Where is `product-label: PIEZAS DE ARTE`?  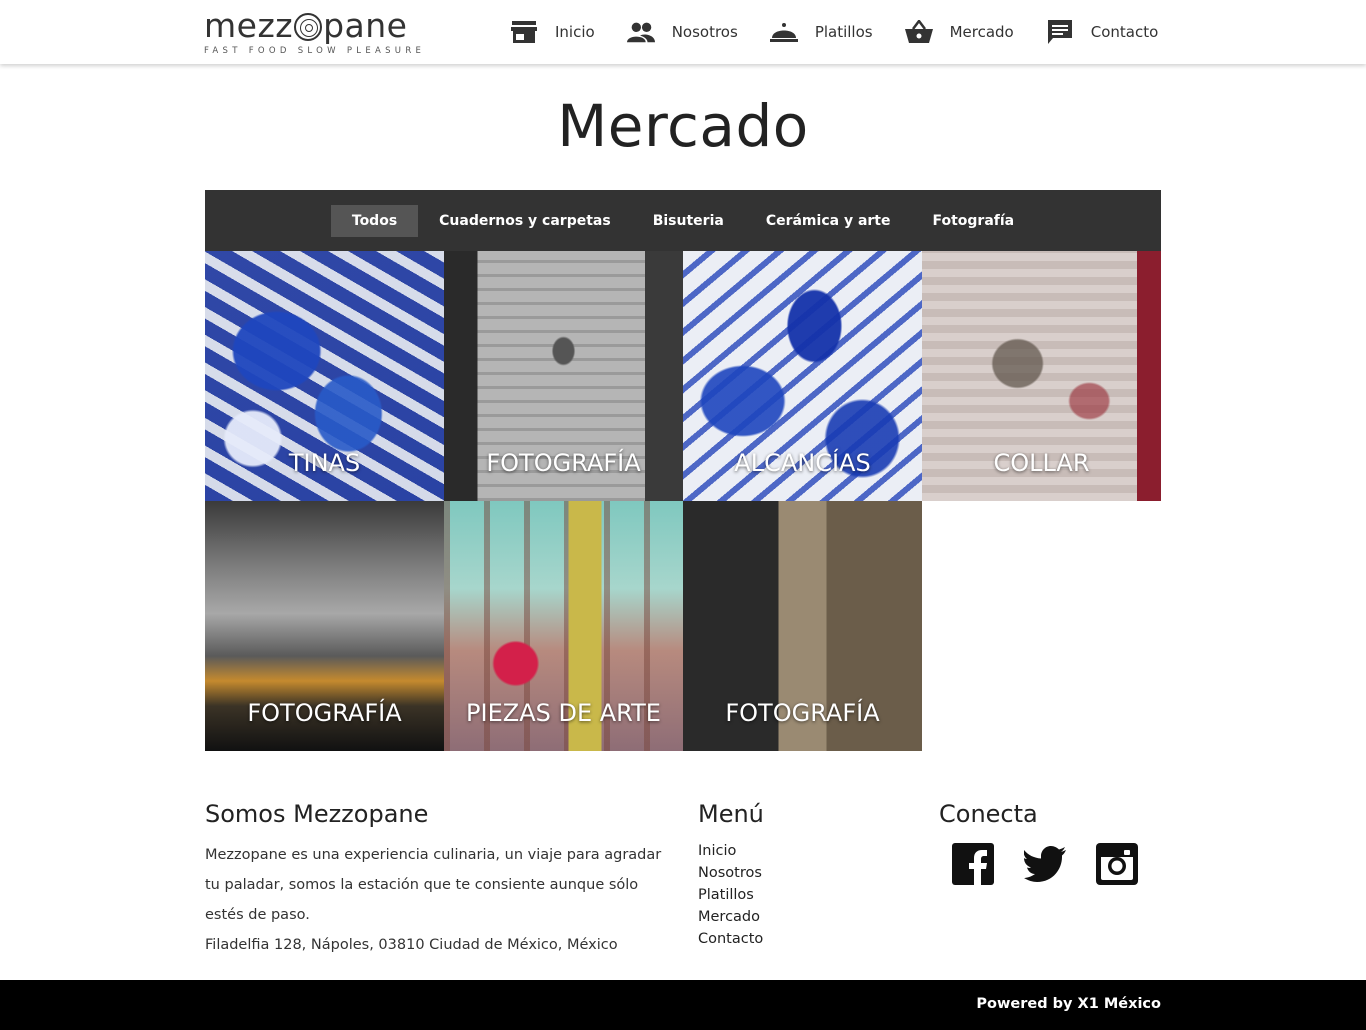 product-label: PIEZAS DE ARTE is located at coordinates (563, 713).